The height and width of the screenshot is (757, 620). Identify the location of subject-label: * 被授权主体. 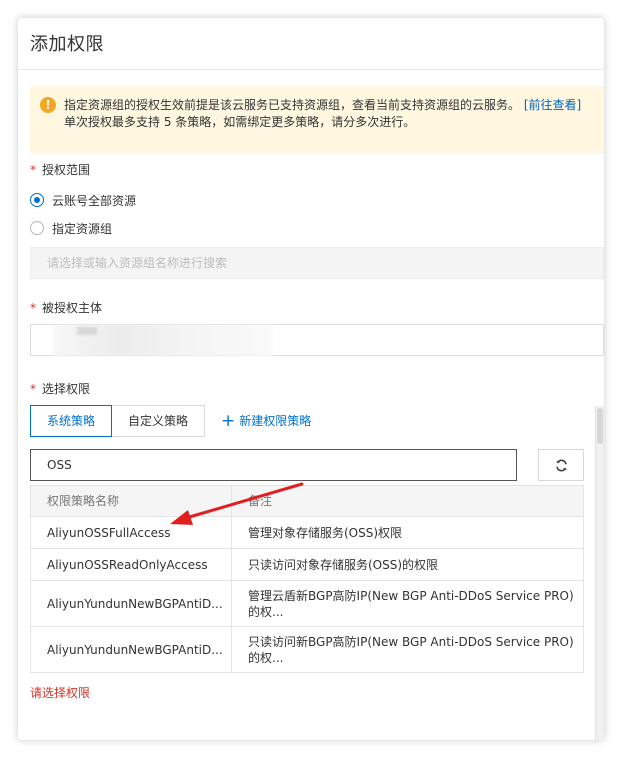
(66, 307).